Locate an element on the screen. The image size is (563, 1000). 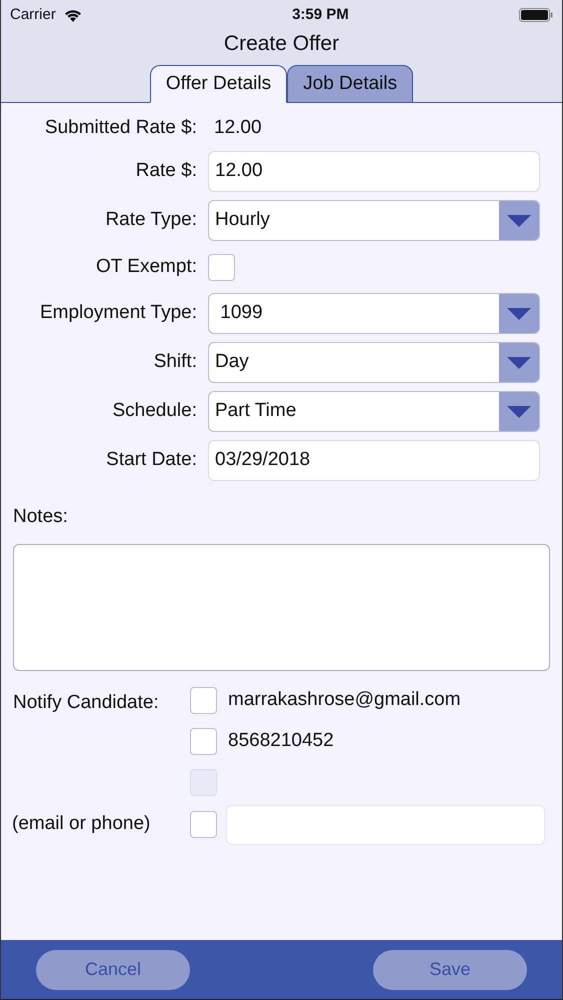
field-label: Schedule: is located at coordinates (154, 411).